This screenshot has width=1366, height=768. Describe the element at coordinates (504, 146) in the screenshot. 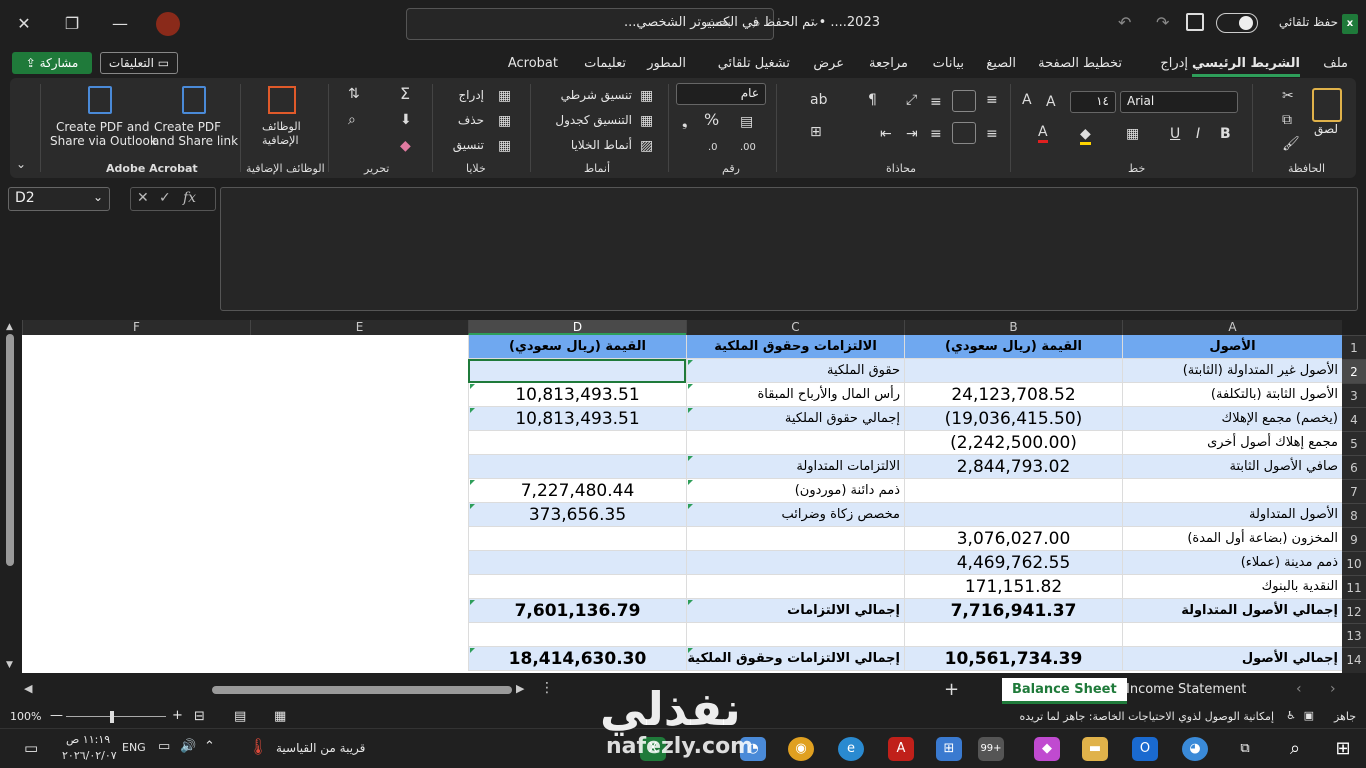

I see `format-cells-icon: ▦` at that location.